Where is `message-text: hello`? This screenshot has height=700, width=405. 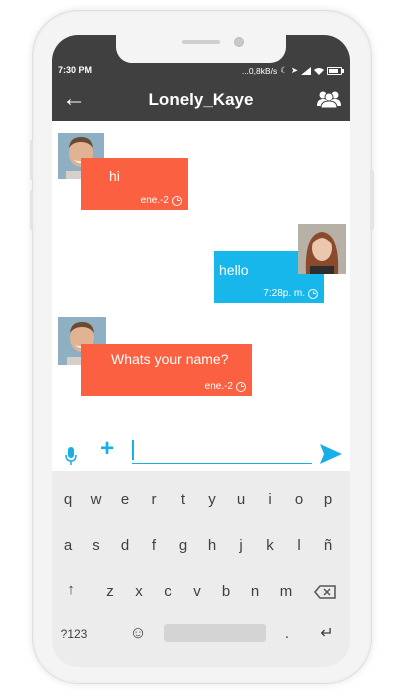 message-text: hello is located at coordinates (234, 270).